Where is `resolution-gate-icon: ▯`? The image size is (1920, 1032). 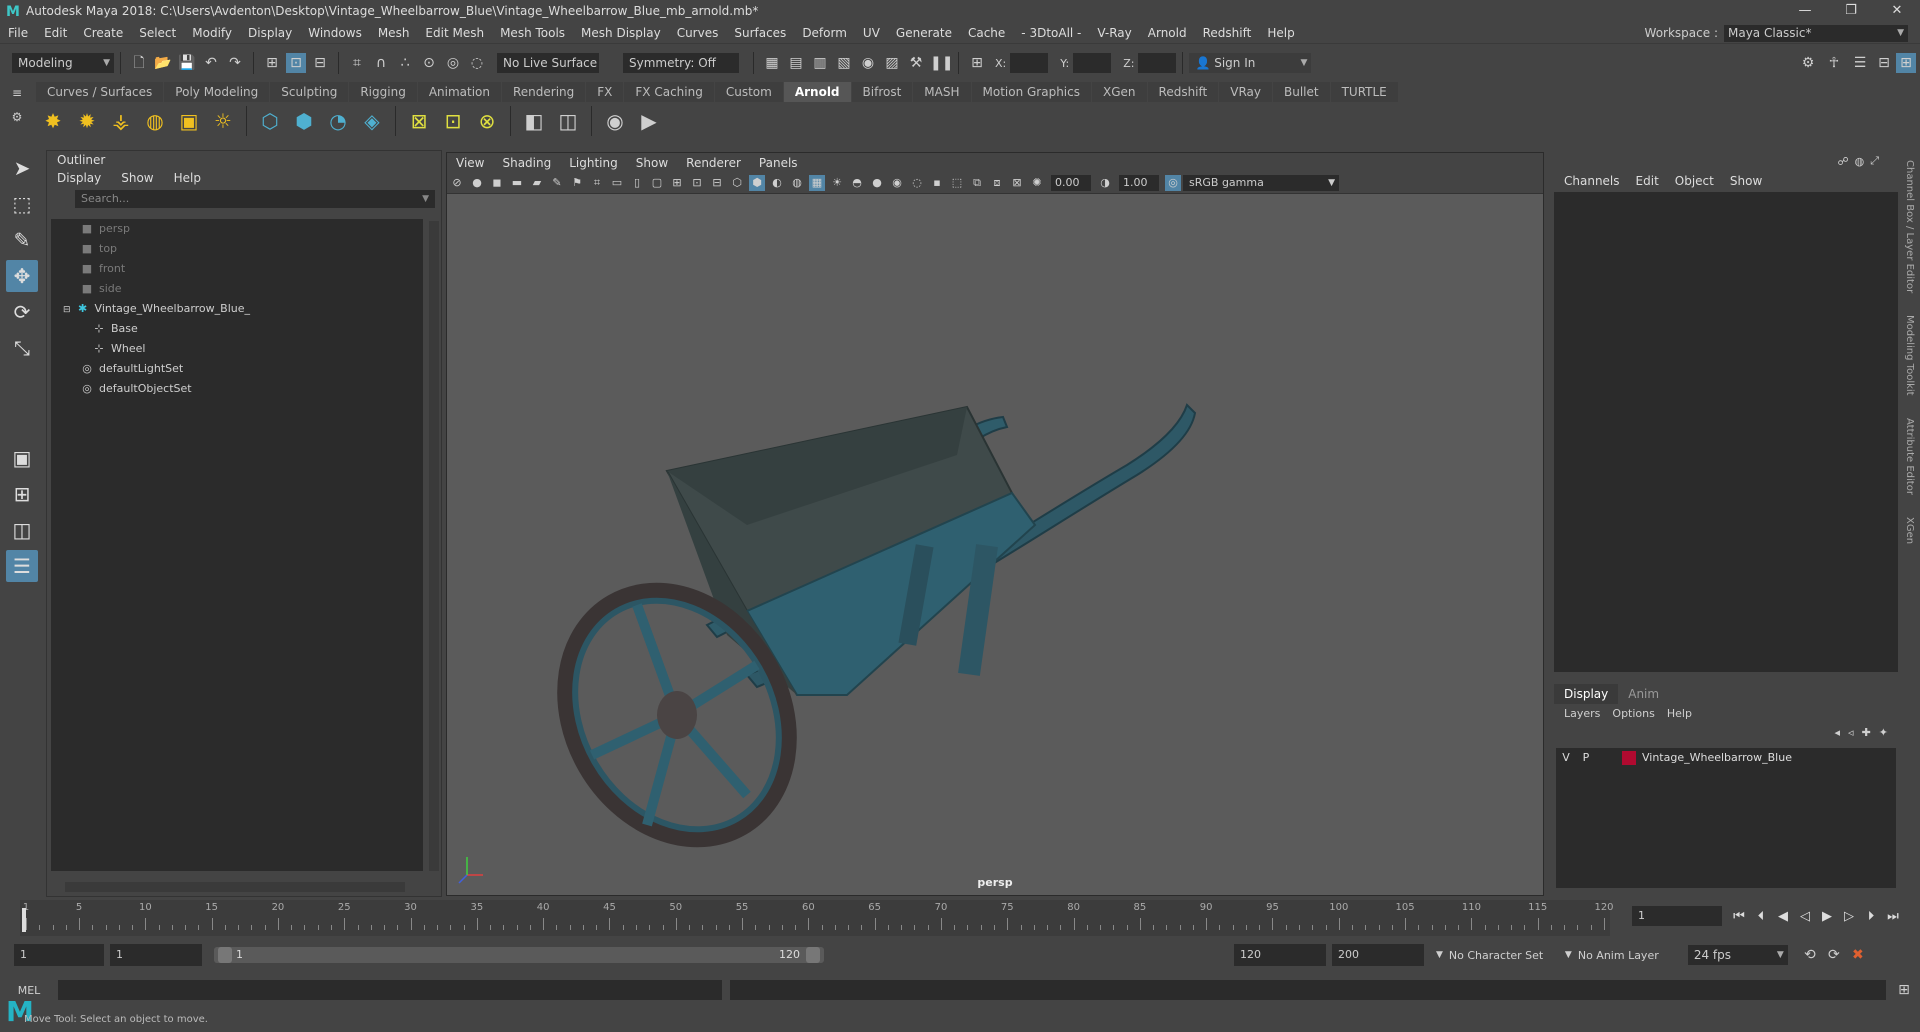
resolution-gate-icon: ▯ is located at coordinates (637, 183).